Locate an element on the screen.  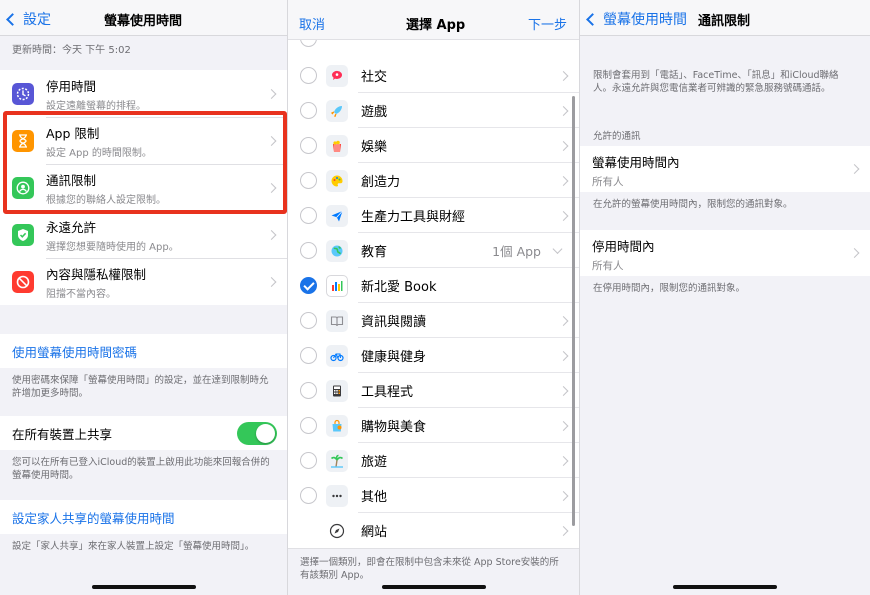
navigation-bar: 取消 選擇 App 下一步 is located at coordinates (433, 20).